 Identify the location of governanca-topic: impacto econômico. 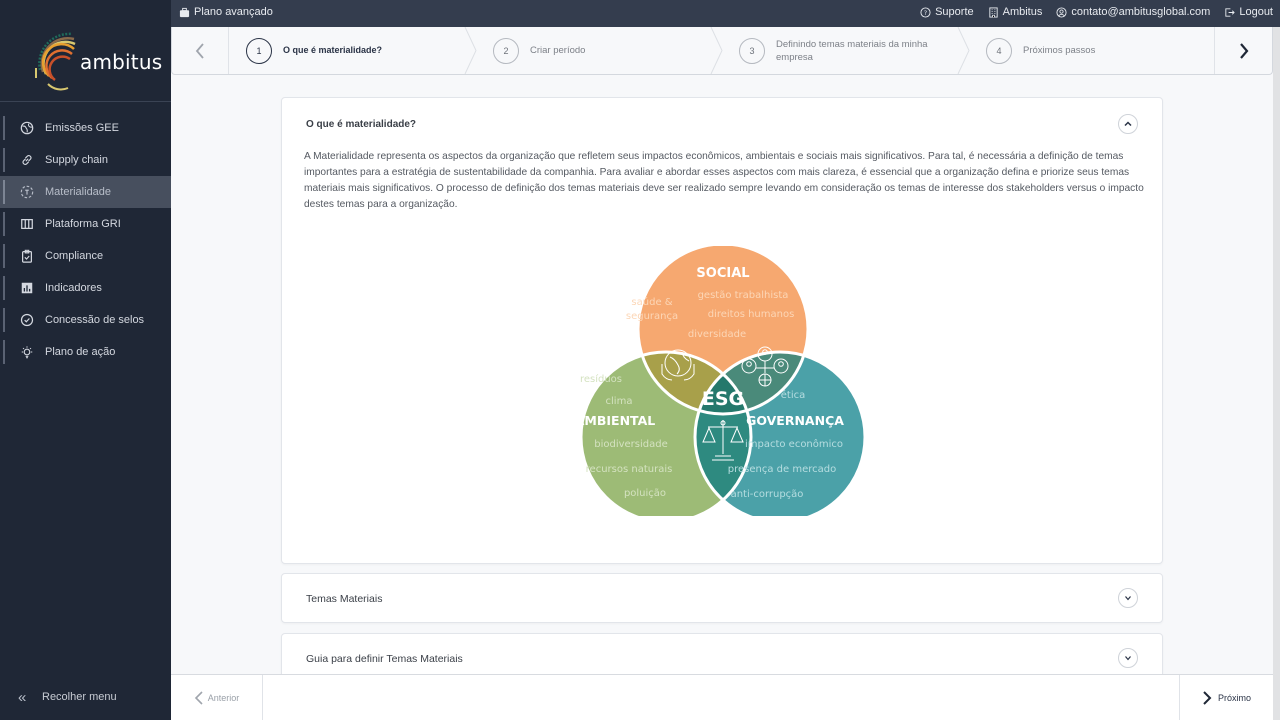
(794, 444).